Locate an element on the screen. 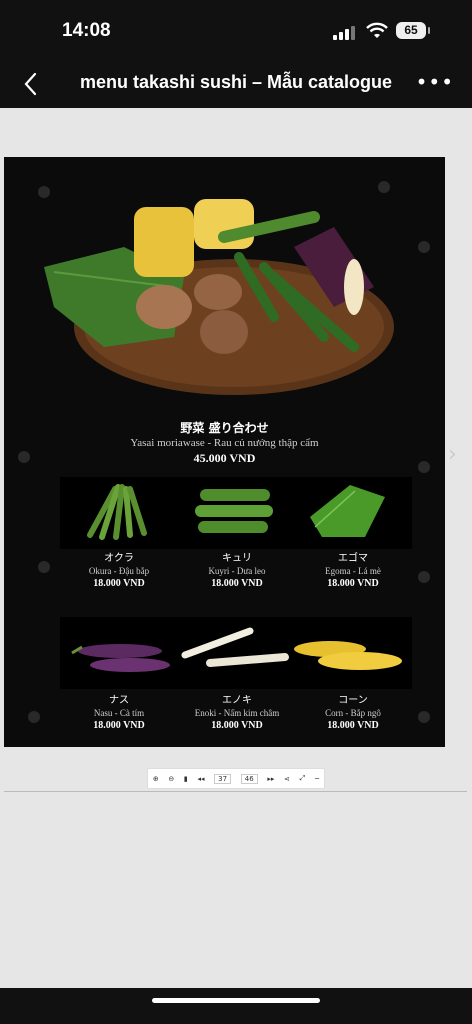  share-icon: ⋖ is located at coordinates (287, 779).